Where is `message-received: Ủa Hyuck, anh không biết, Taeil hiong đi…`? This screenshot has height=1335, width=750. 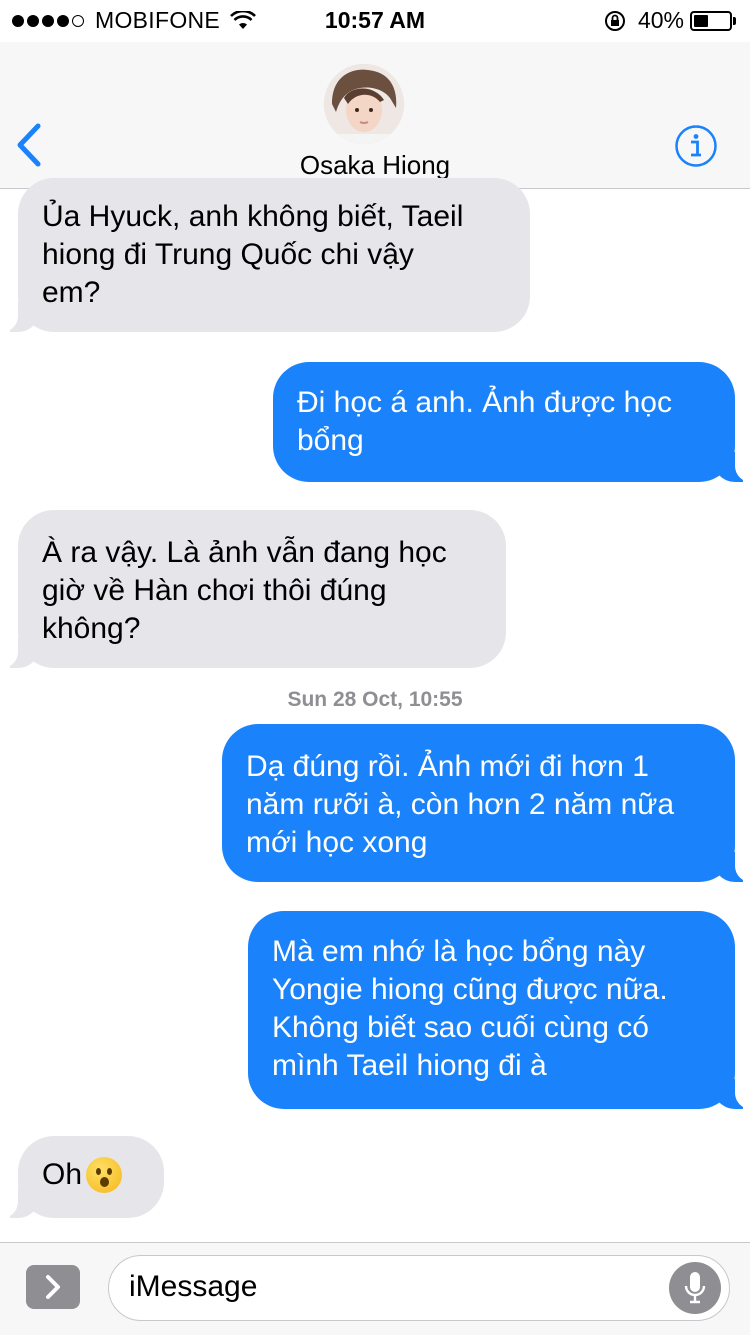
message-received: Ủa Hyuck, anh không biết, Taeil hiong đi… is located at coordinates (265, 255).